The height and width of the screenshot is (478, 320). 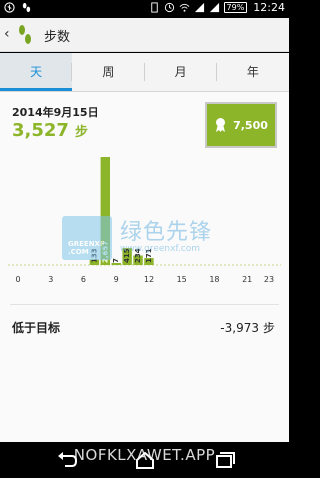 What do you see at coordinates (169, 7) in the screenshot?
I see `alarm-icon` at bounding box center [169, 7].